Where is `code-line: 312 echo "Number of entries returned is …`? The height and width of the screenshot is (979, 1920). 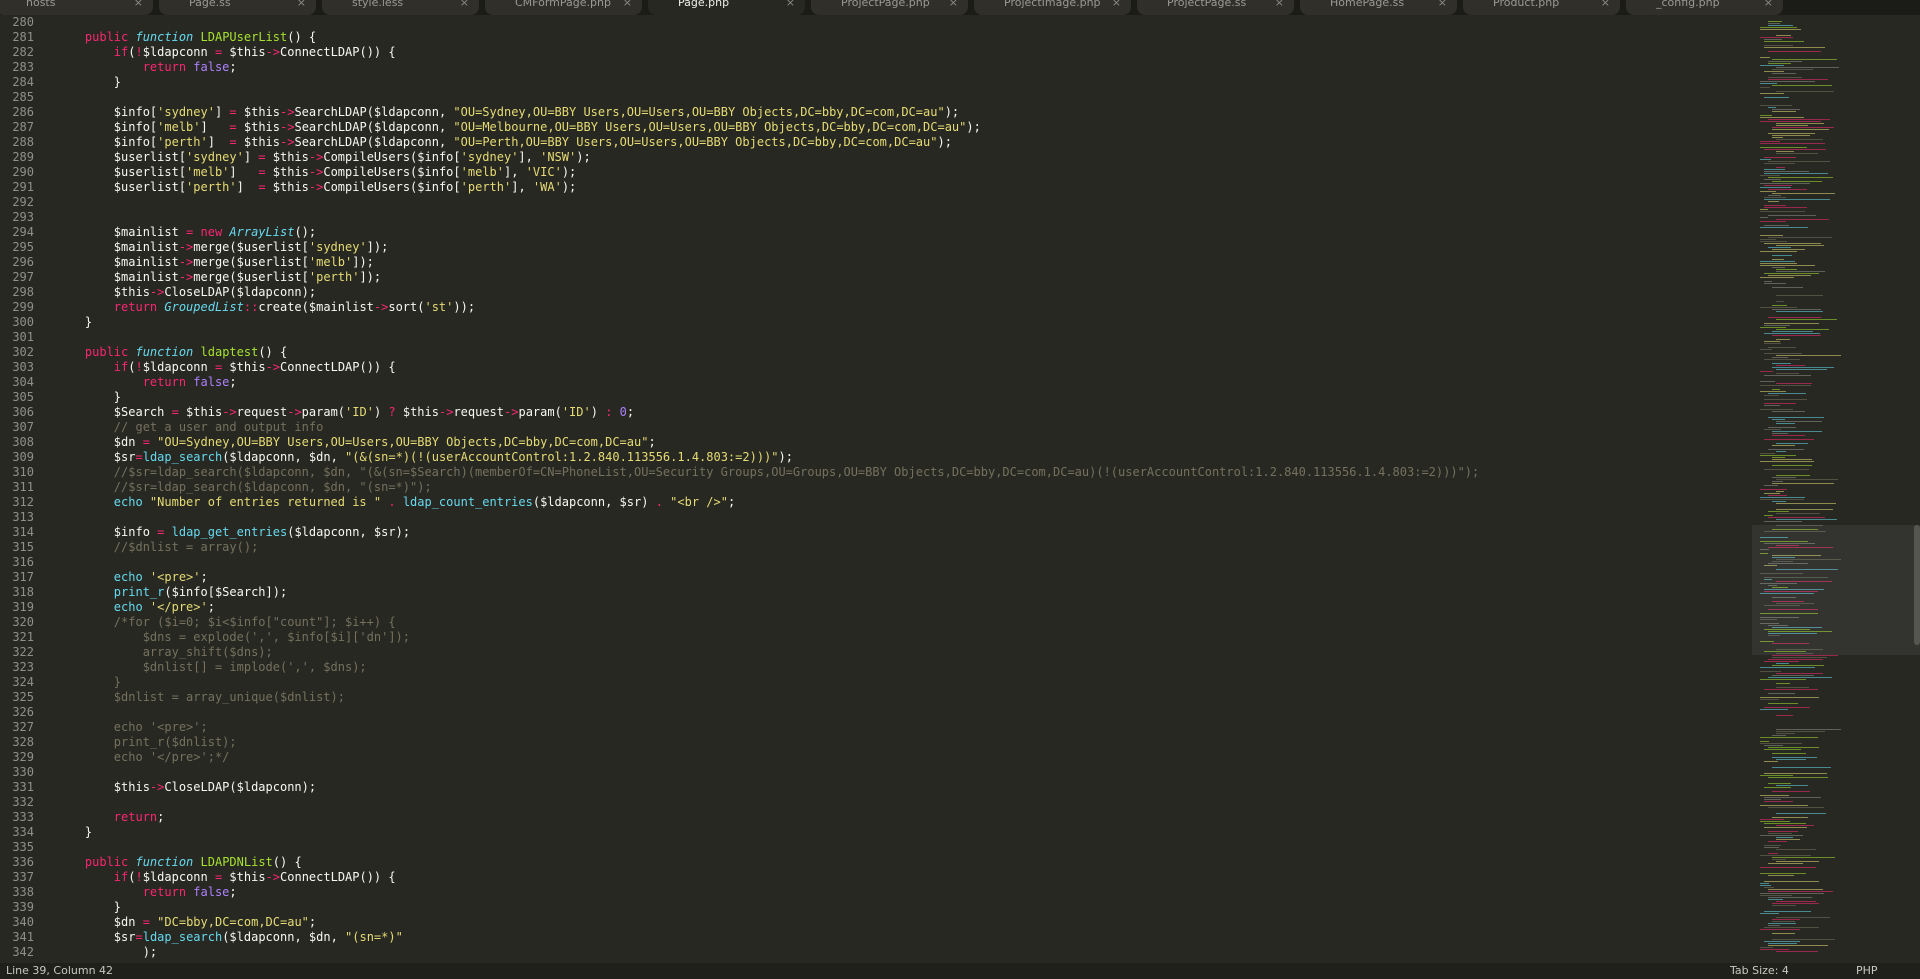
code-line: 312 echo "Number of entries returned is … is located at coordinates (874, 502).